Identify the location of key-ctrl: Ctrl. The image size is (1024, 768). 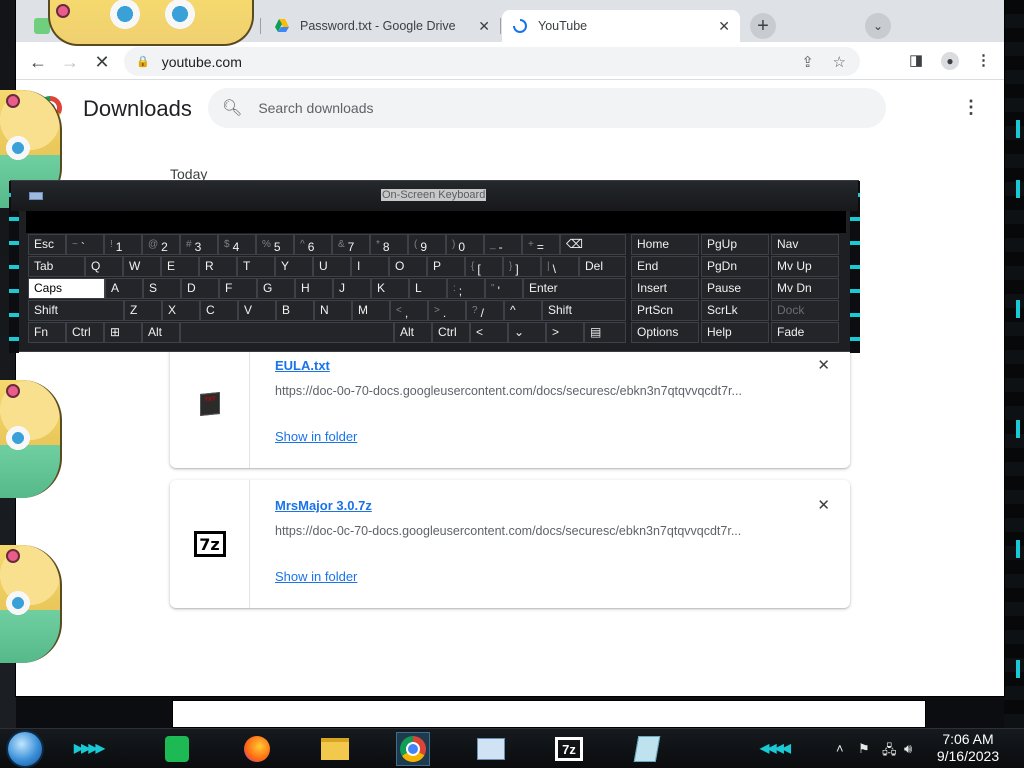
(85, 332).